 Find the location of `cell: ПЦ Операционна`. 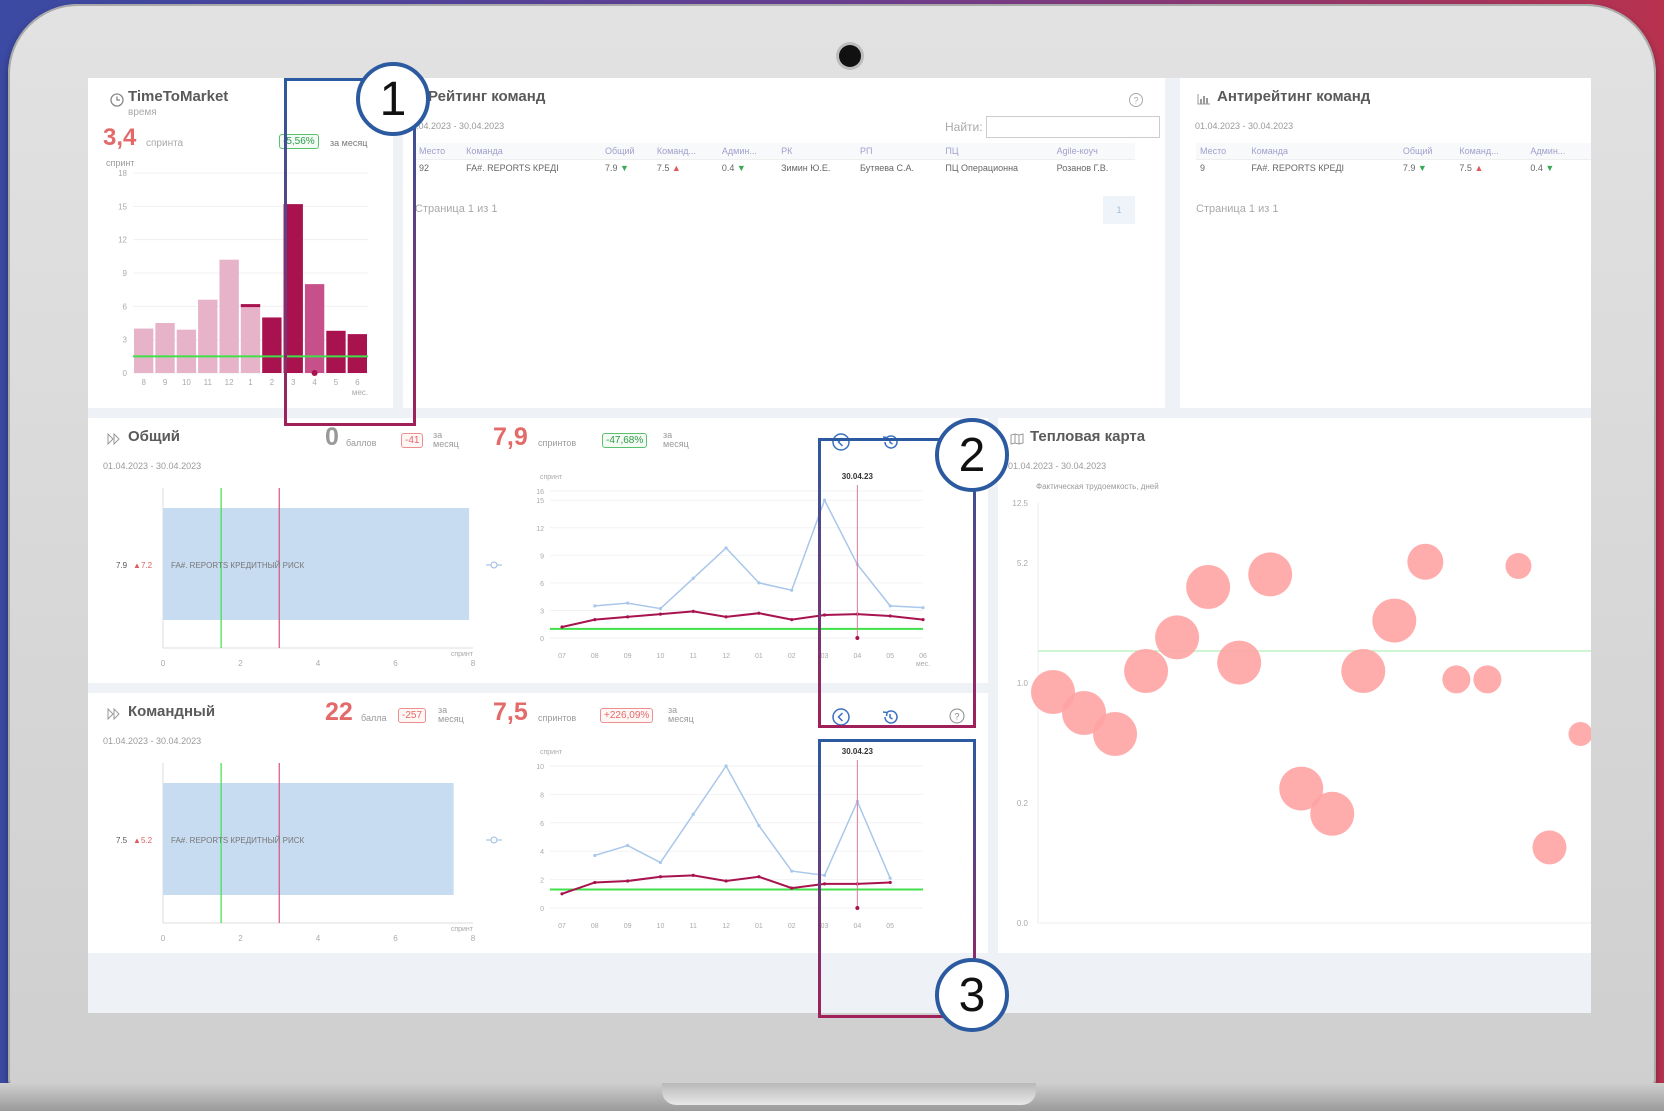

cell: ПЦ Операционна is located at coordinates (982, 168).